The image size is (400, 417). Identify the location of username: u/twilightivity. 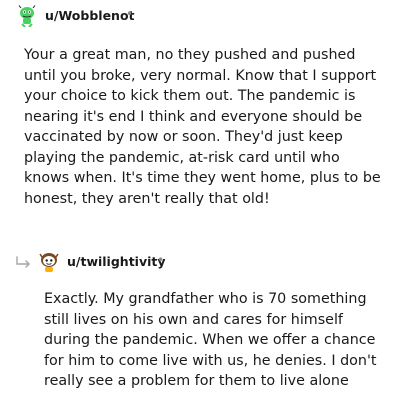
(116, 261).